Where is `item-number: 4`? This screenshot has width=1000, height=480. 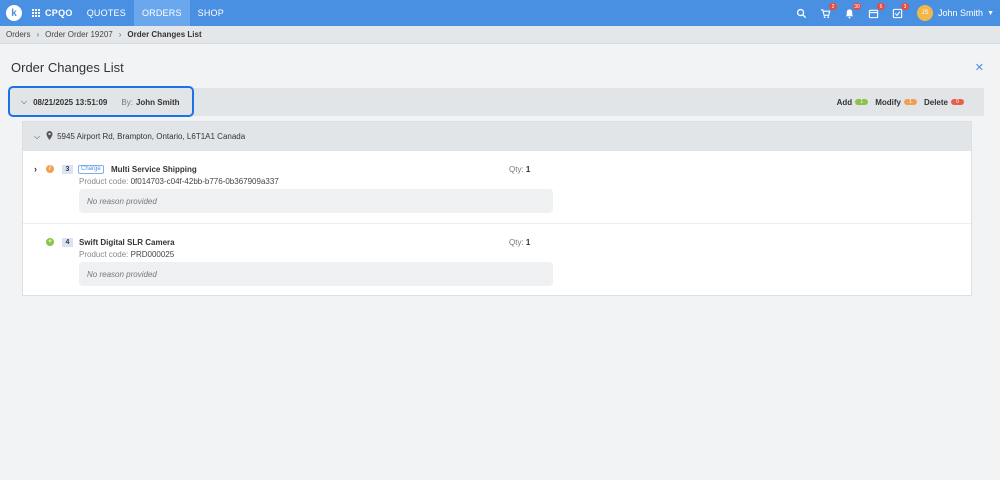
item-number: 4 is located at coordinates (67, 242).